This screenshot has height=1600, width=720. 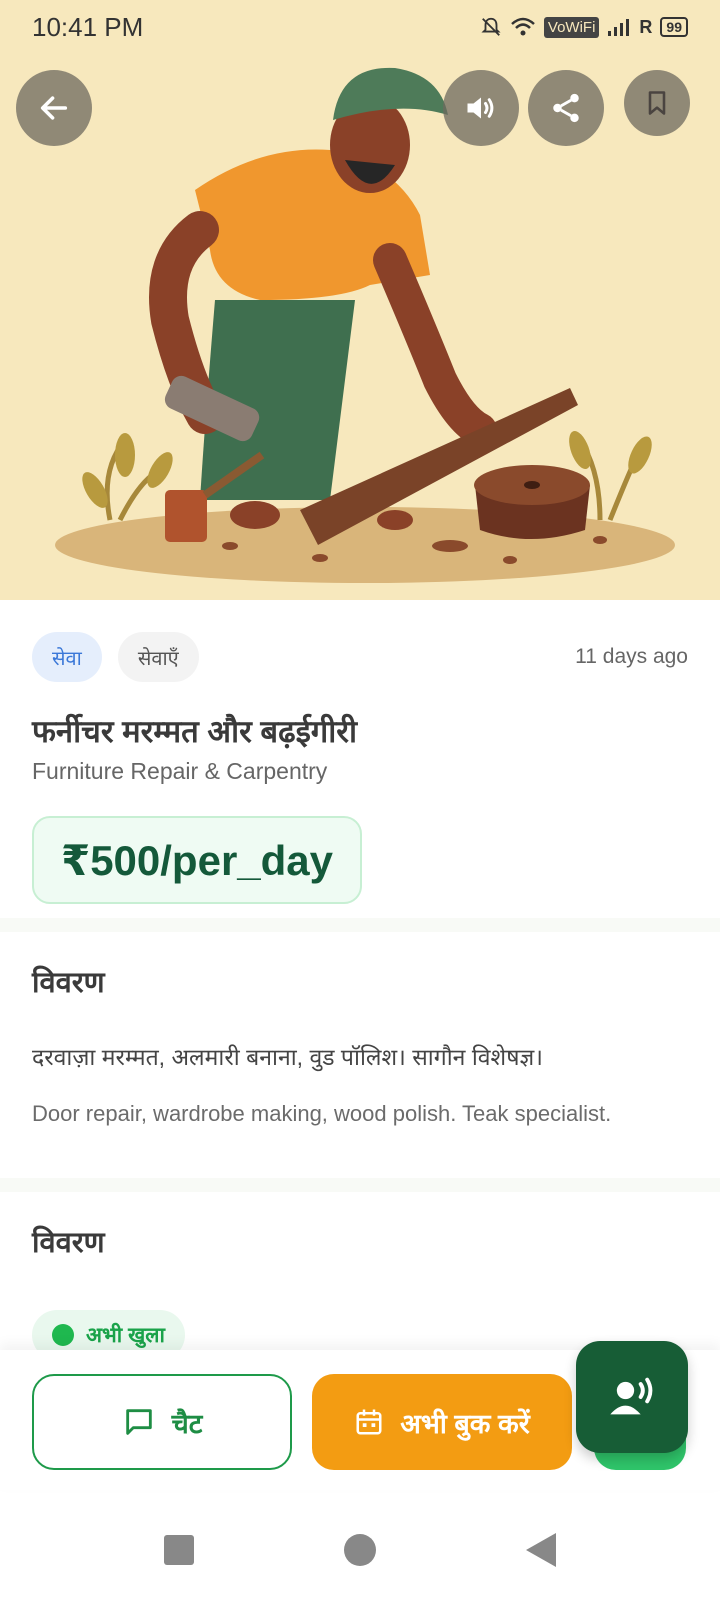 I want to click on speak-button, so click(x=481, y=108).